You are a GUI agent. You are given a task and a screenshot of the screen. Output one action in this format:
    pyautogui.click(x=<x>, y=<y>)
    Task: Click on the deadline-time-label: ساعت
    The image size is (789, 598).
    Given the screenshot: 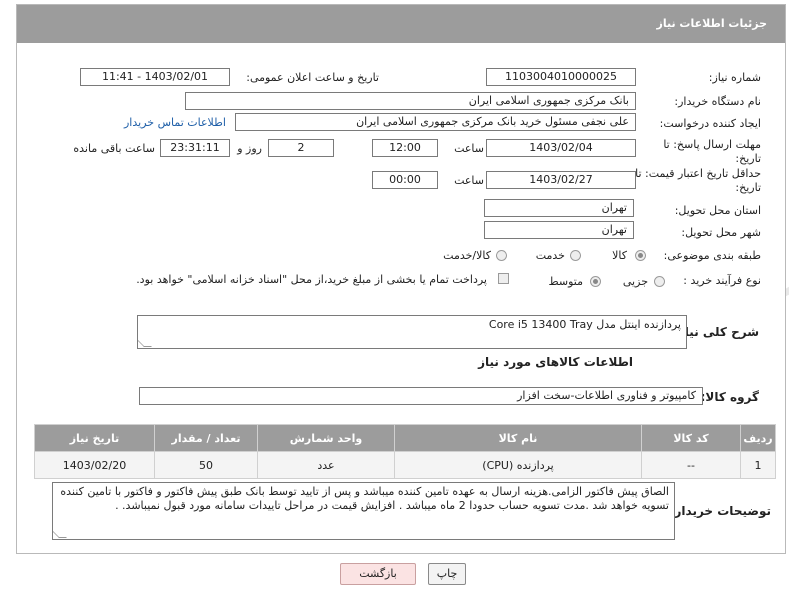 What is the action you would take?
    pyautogui.click(x=469, y=148)
    